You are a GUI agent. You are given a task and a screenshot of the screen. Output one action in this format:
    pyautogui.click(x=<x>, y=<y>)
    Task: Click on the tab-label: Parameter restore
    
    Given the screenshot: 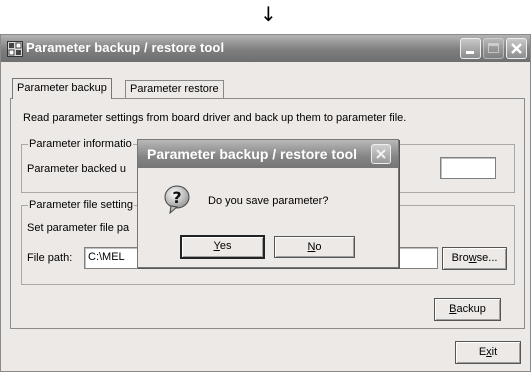 What is the action you would take?
    pyautogui.click(x=174, y=89)
    